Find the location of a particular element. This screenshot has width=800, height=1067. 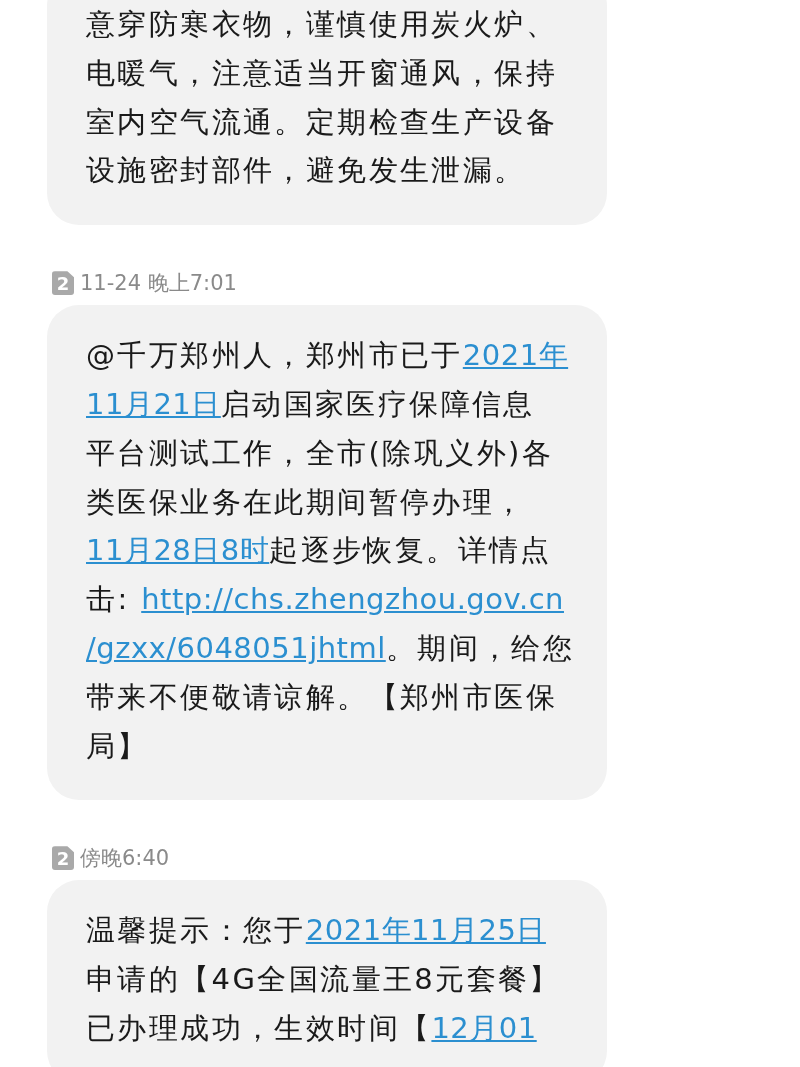

link: /gzxx/6048051jhtml is located at coordinates (236, 647).